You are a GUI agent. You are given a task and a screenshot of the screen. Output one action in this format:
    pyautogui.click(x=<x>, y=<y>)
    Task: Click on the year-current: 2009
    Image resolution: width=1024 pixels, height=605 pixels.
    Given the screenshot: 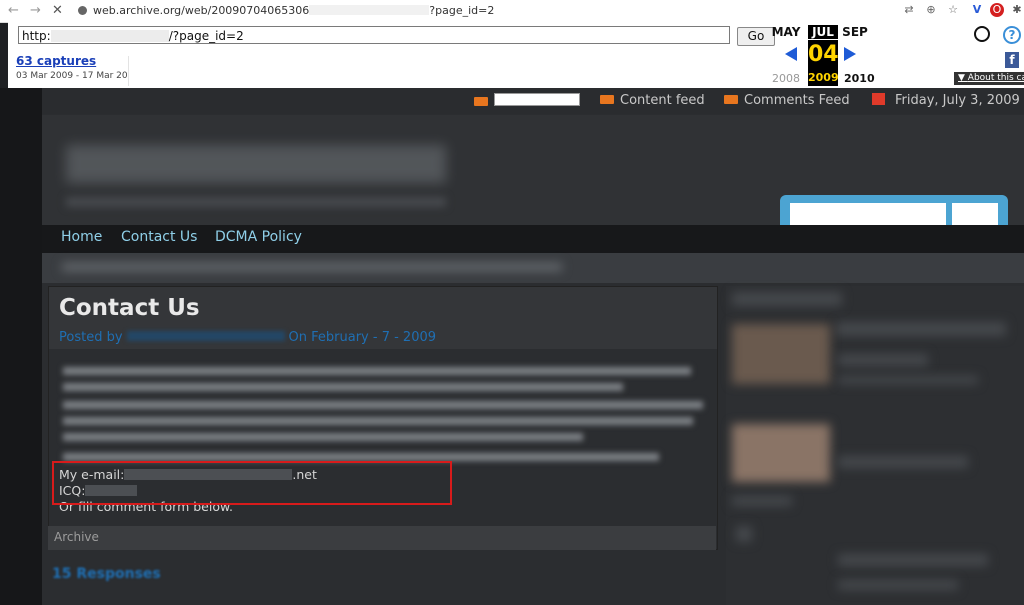 What is the action you would take?
    pyautogui.click(x=823, y=78)
    